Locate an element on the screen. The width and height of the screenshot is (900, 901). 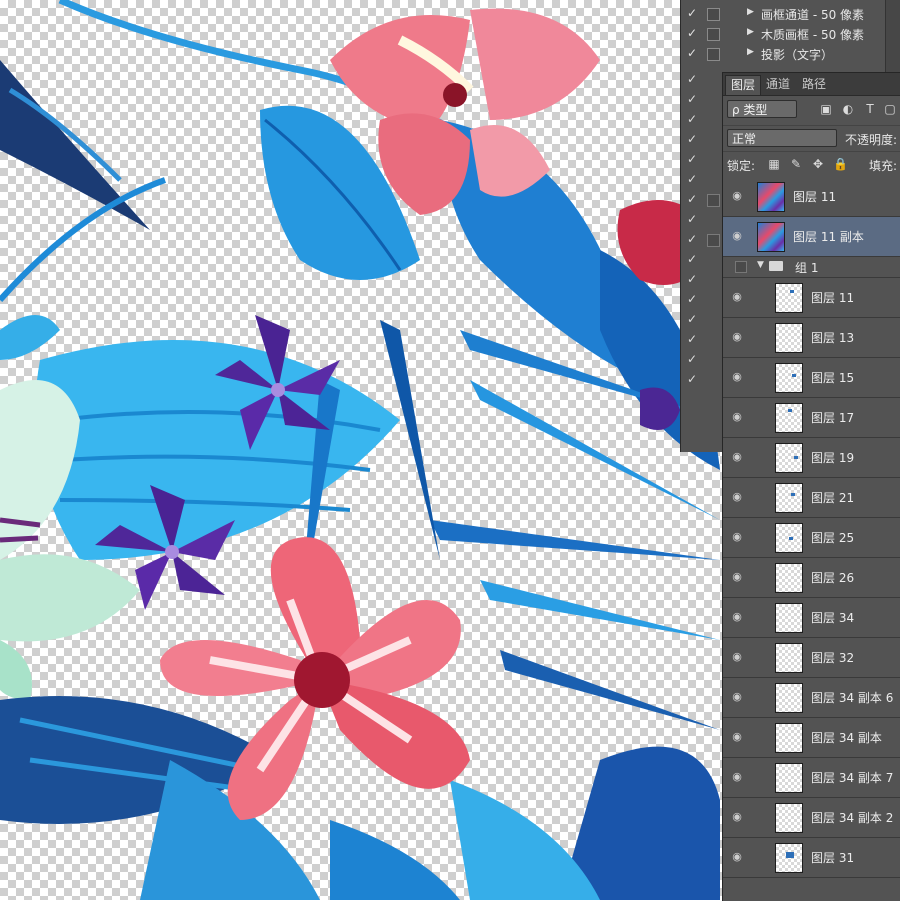
layer-row: ◉ 图层 25 is located at coordinates (811, 538).